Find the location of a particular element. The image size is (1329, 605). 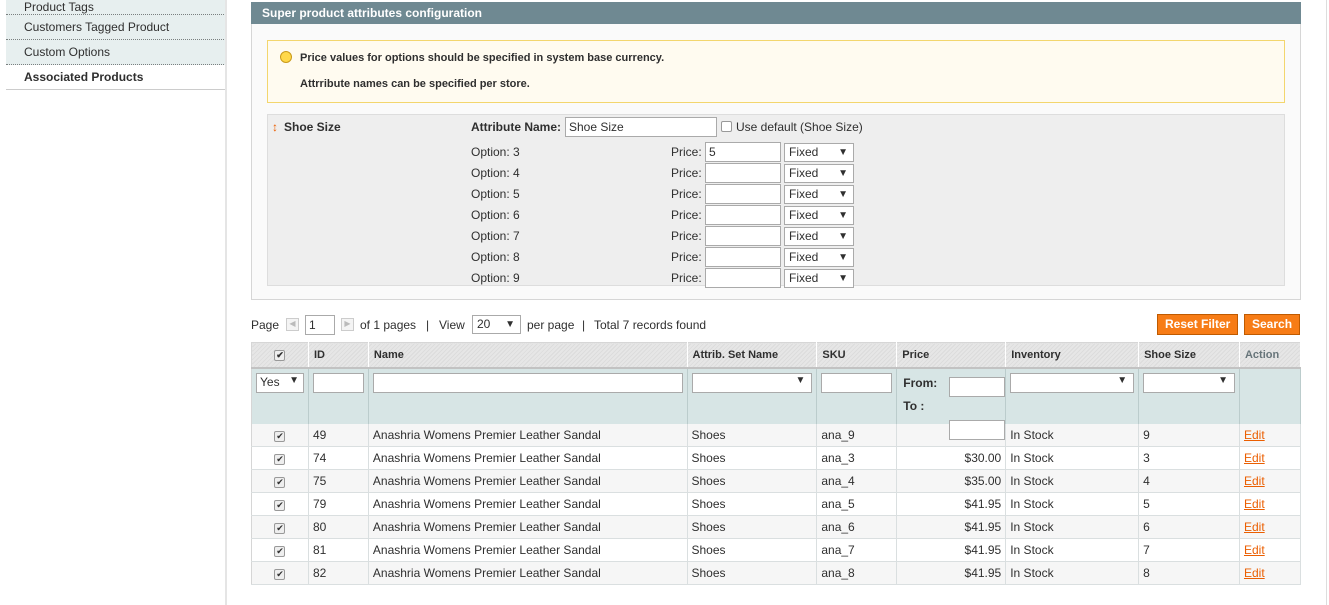

inventory-filter: ▼ is located at coordinates (1072, 382).